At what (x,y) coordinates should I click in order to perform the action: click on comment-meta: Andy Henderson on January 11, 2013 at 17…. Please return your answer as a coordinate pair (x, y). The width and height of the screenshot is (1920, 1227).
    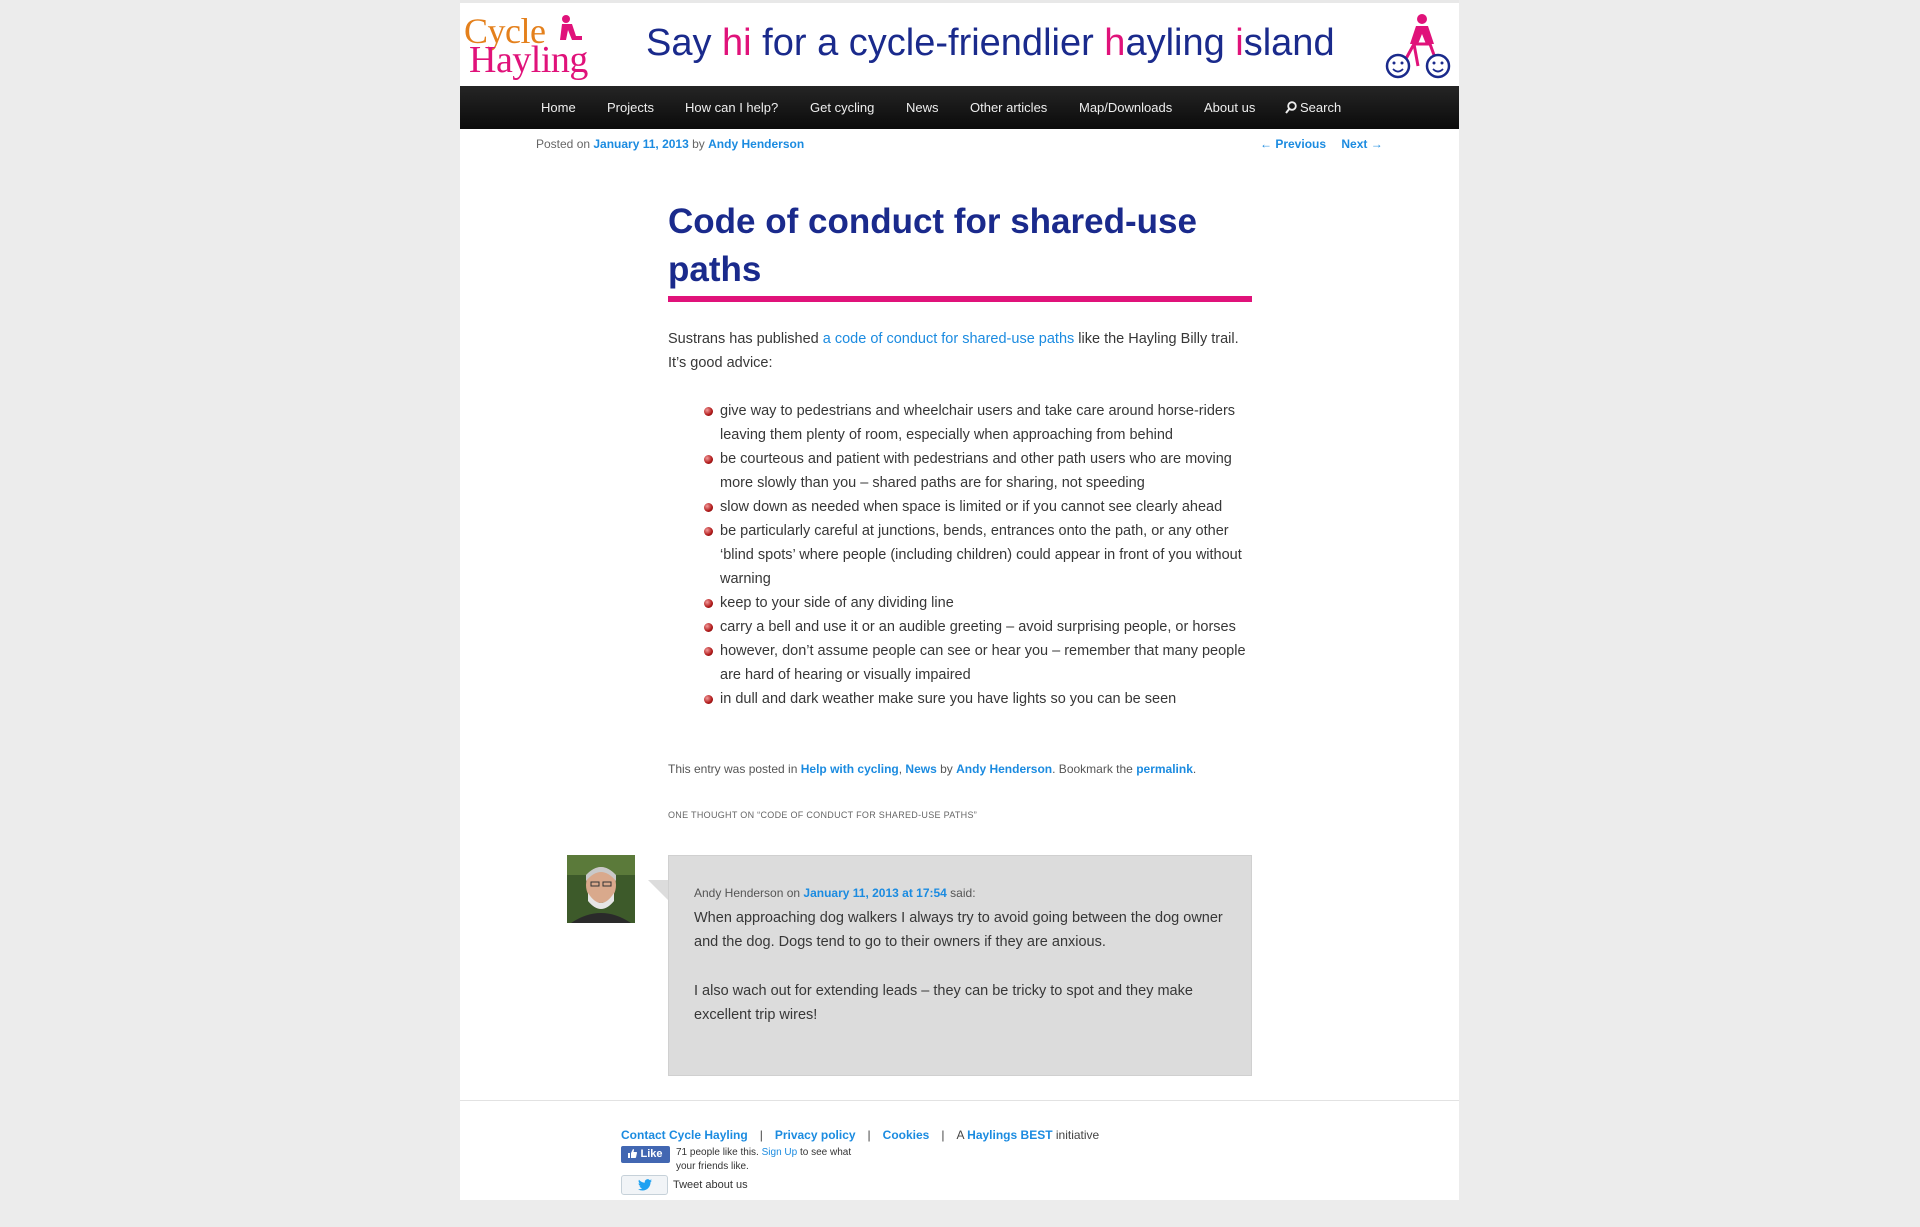
    Looking at the image, I should click on (835, 893).